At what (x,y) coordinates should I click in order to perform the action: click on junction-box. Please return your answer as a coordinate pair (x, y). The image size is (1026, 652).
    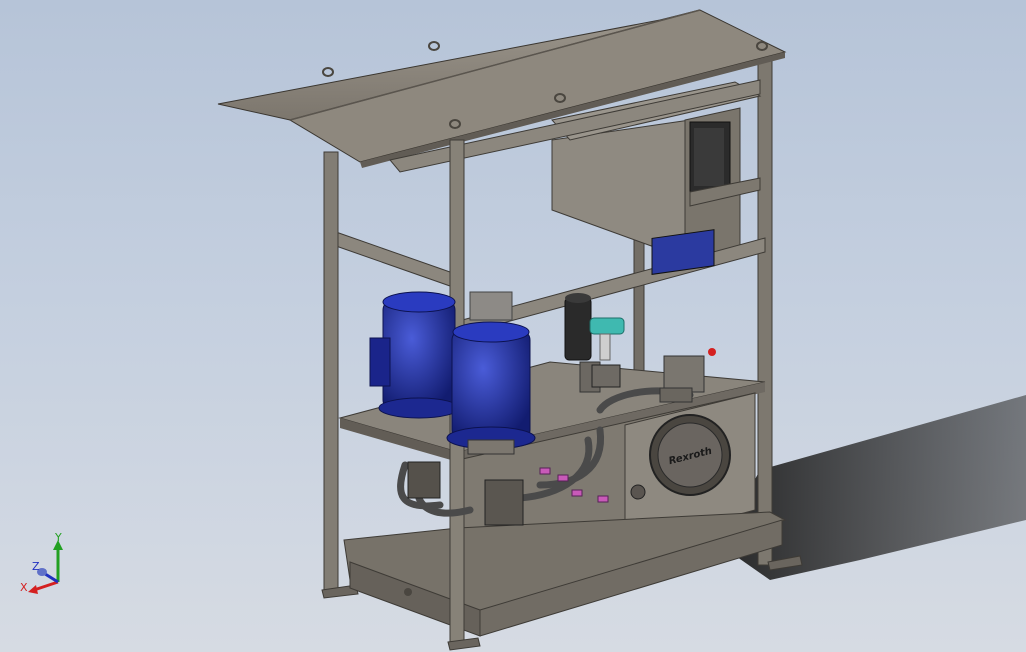
    Looking at the image, I should click on (491, 306).